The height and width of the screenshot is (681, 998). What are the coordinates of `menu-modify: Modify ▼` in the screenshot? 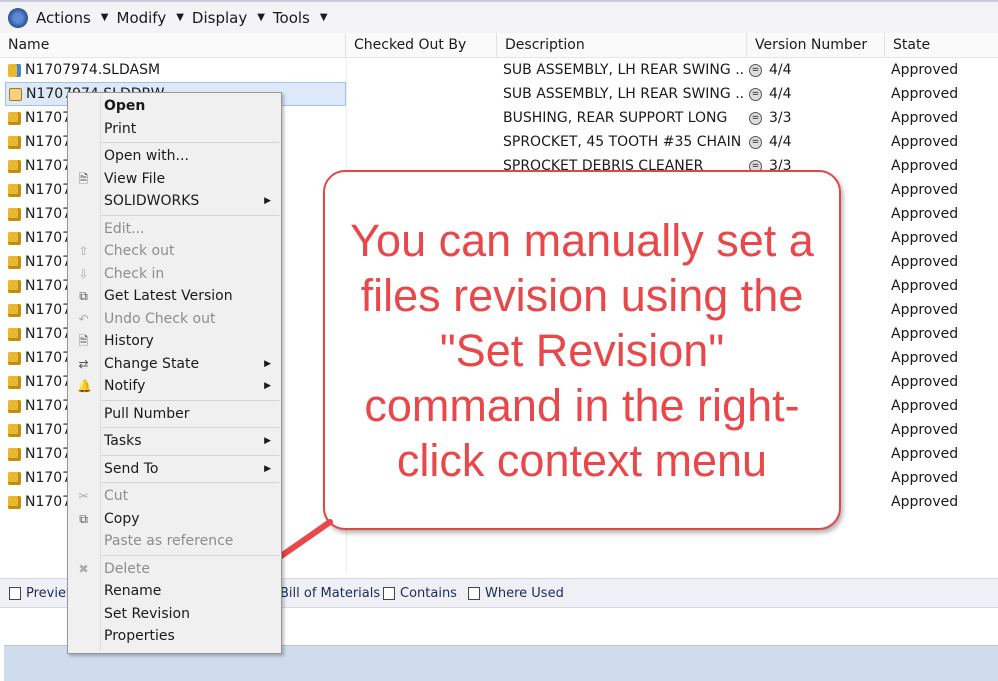 It's located at (150, 18).